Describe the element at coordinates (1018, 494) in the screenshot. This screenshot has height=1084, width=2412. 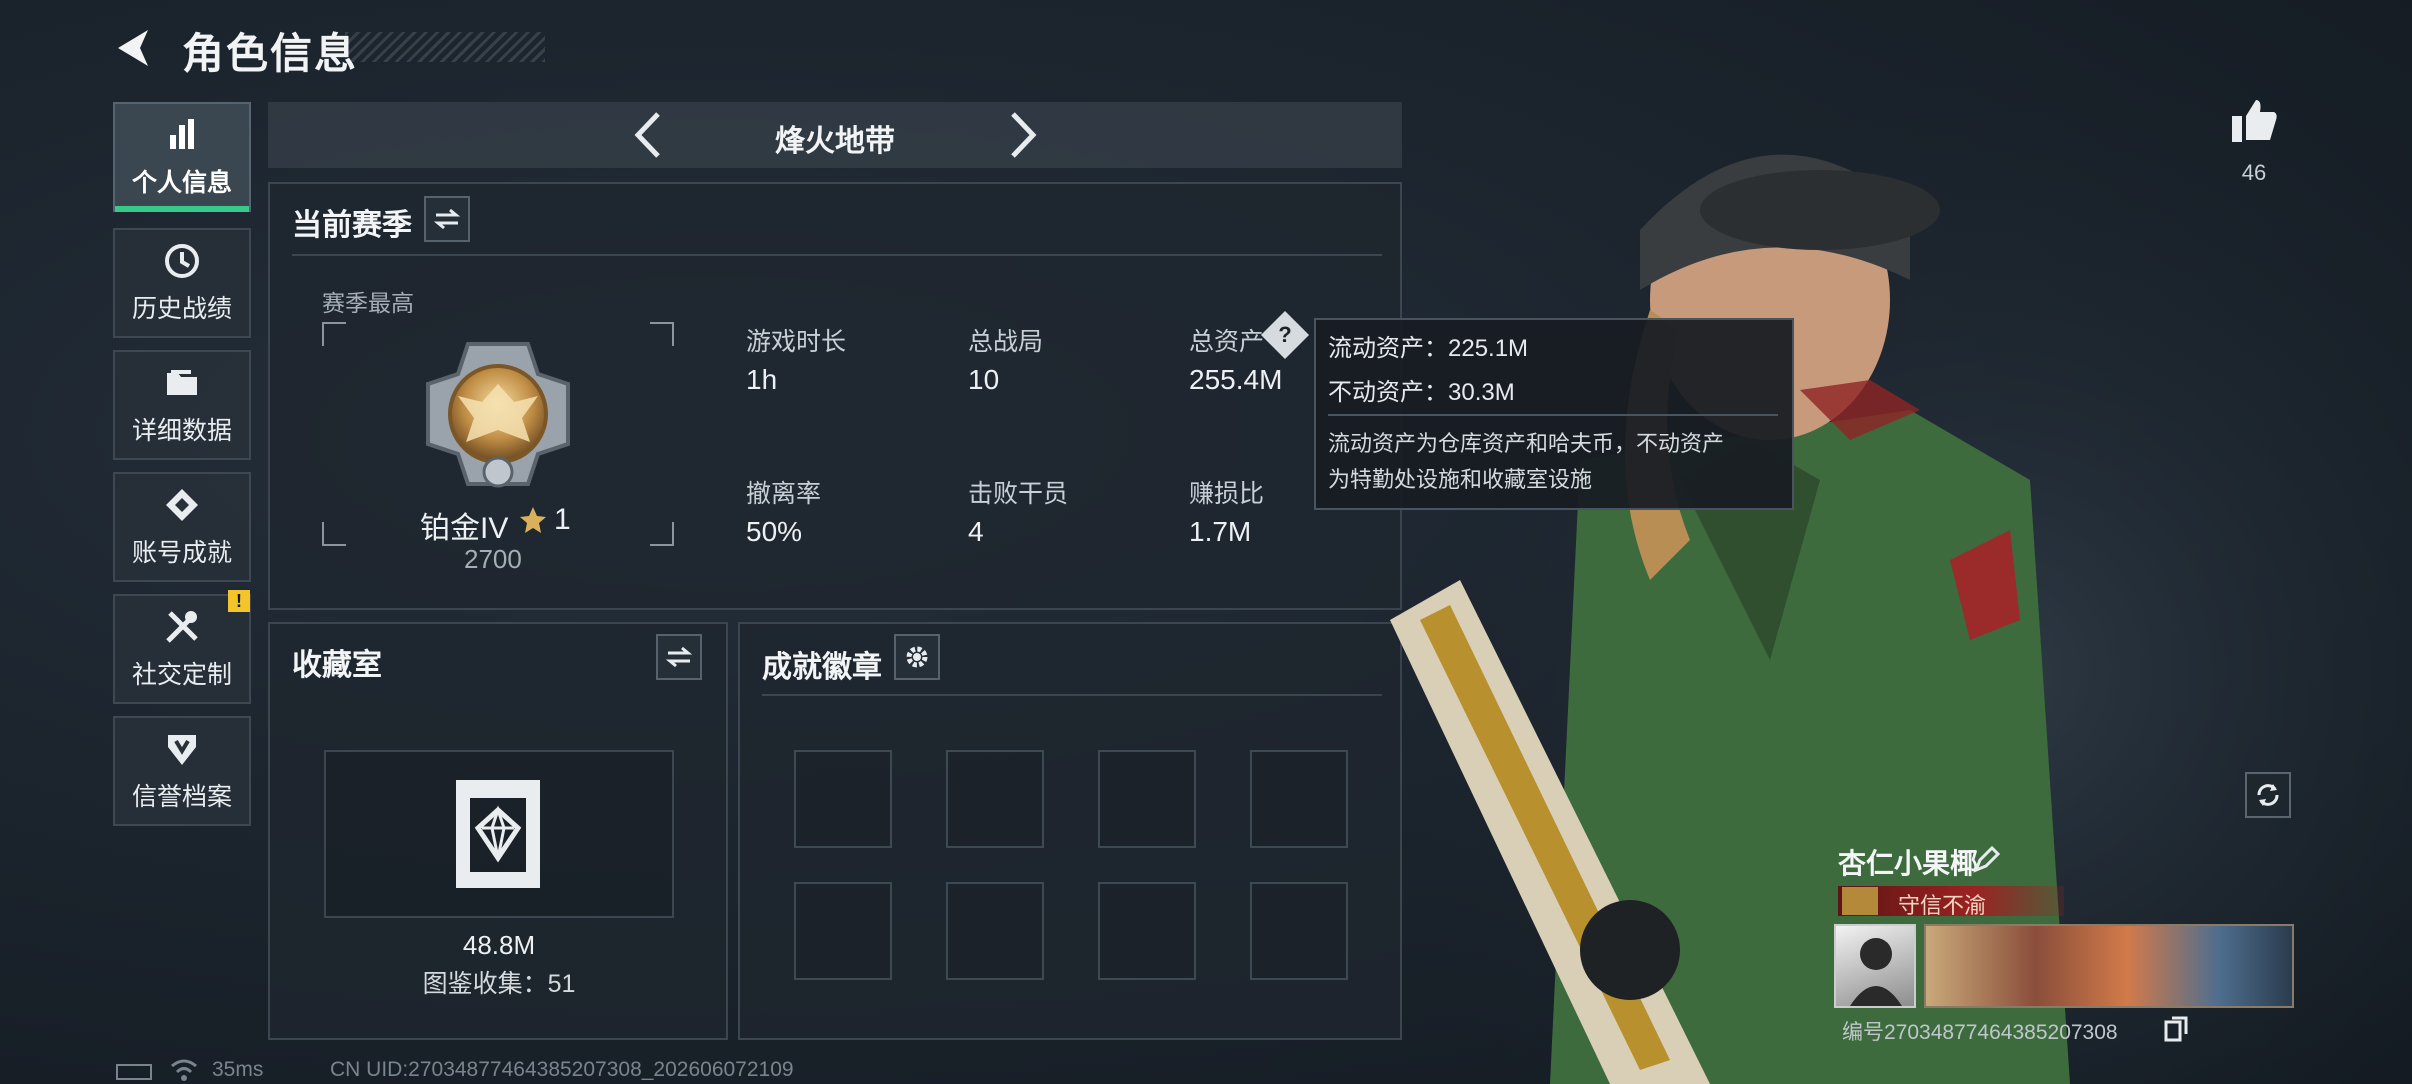
I see `stat-label: 击败干员` at that location.